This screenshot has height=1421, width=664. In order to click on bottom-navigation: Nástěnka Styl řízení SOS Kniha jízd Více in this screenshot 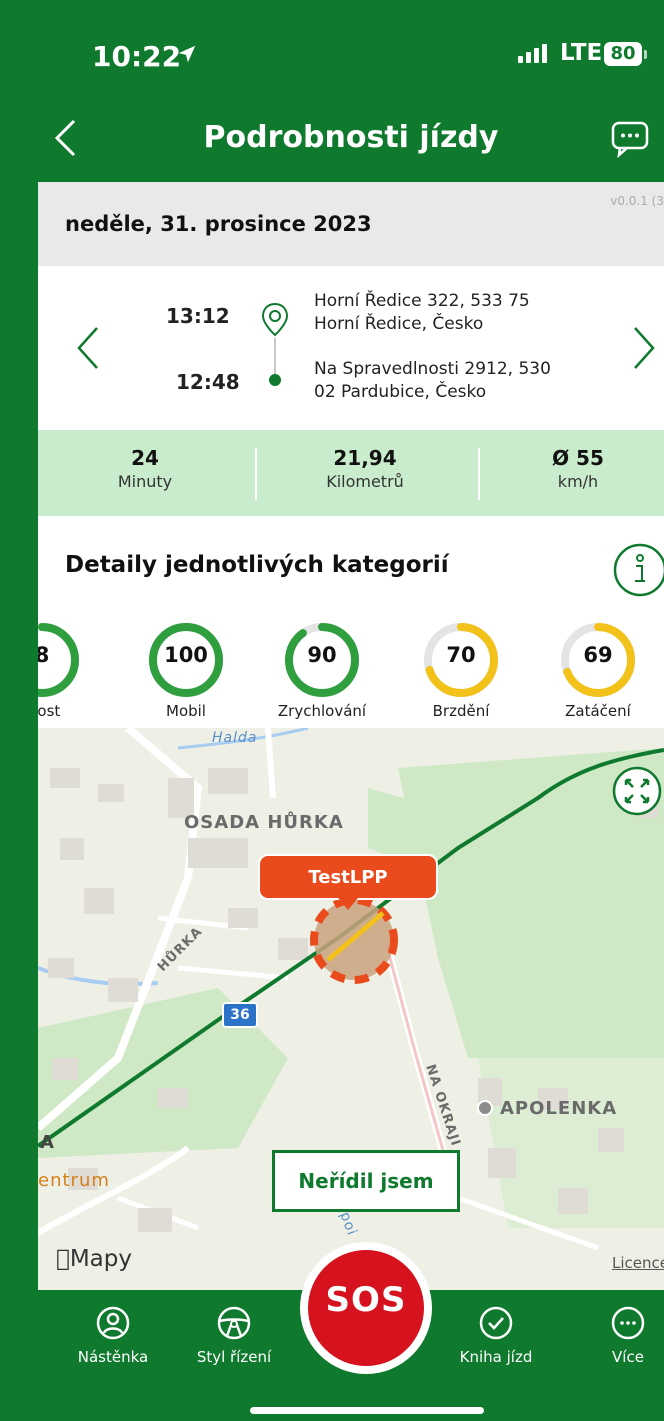, I will do `click(351, 1331)`.